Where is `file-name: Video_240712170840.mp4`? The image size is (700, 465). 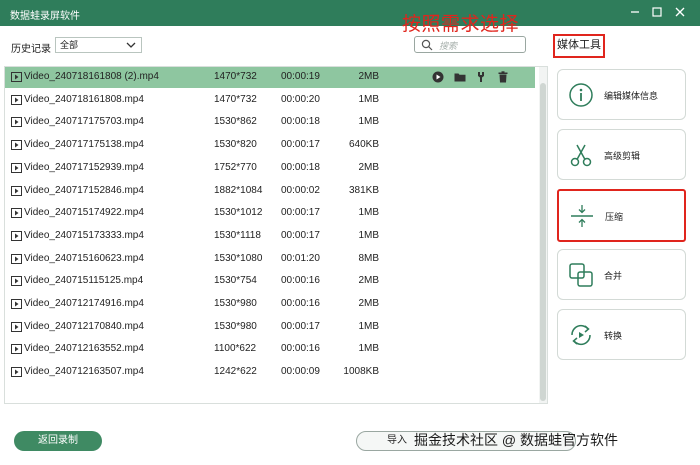 file-name: Video_240712170840.mp4 is located at coordinates (84, 326).